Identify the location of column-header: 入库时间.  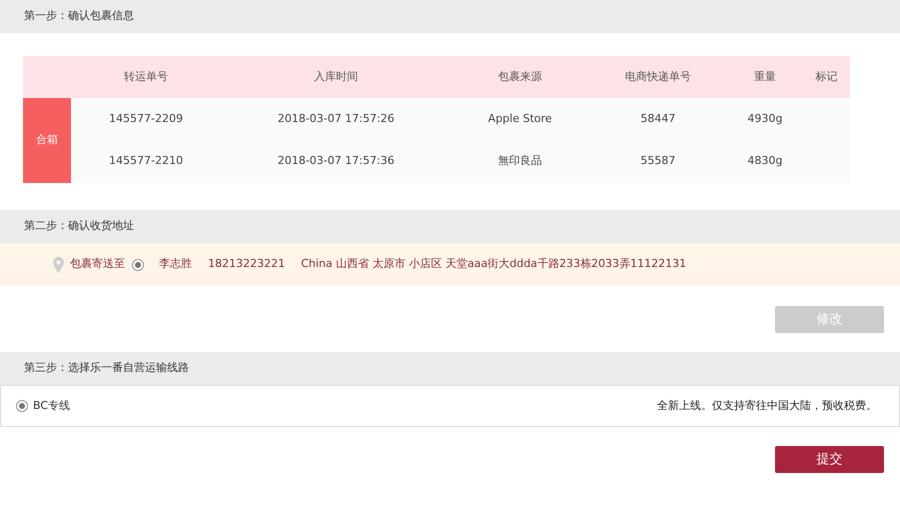
(336, 76).